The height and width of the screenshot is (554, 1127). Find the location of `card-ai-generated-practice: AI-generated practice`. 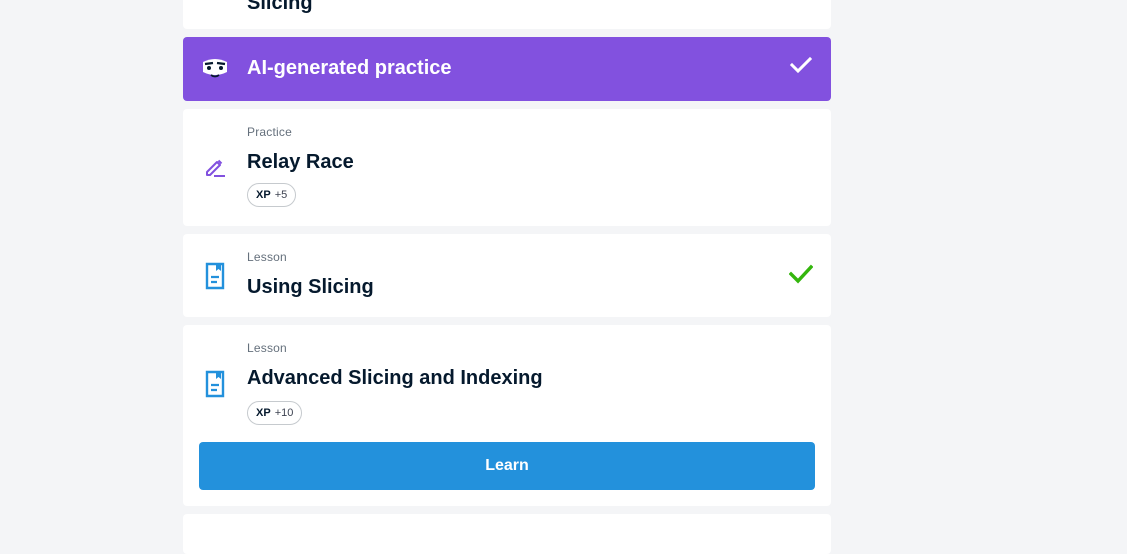

card-ai-generated-practice: AI-generated practice is located at coordinates (507, 69).